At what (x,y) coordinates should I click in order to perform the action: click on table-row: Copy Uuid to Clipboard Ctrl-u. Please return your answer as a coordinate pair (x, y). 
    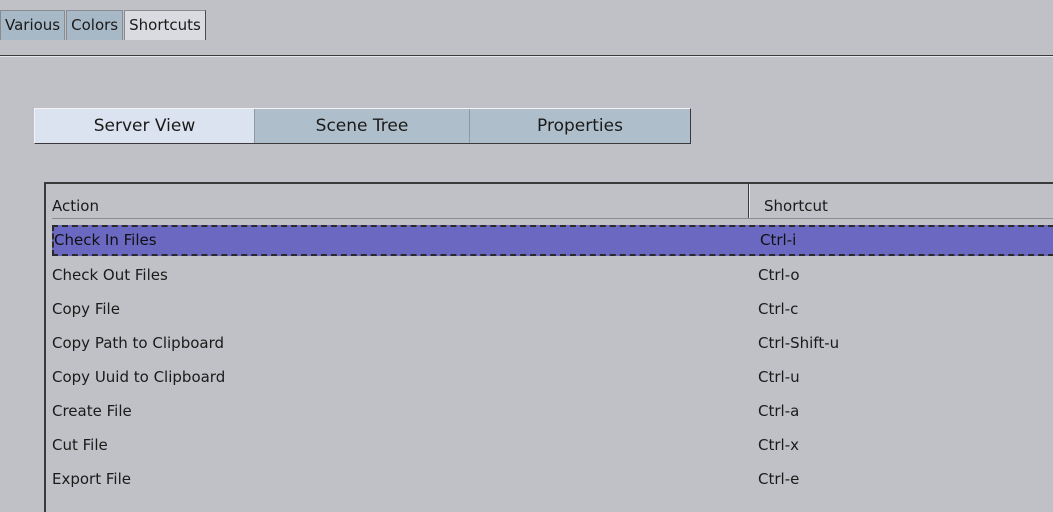
    Looking at the image, I should click on (552, 377).